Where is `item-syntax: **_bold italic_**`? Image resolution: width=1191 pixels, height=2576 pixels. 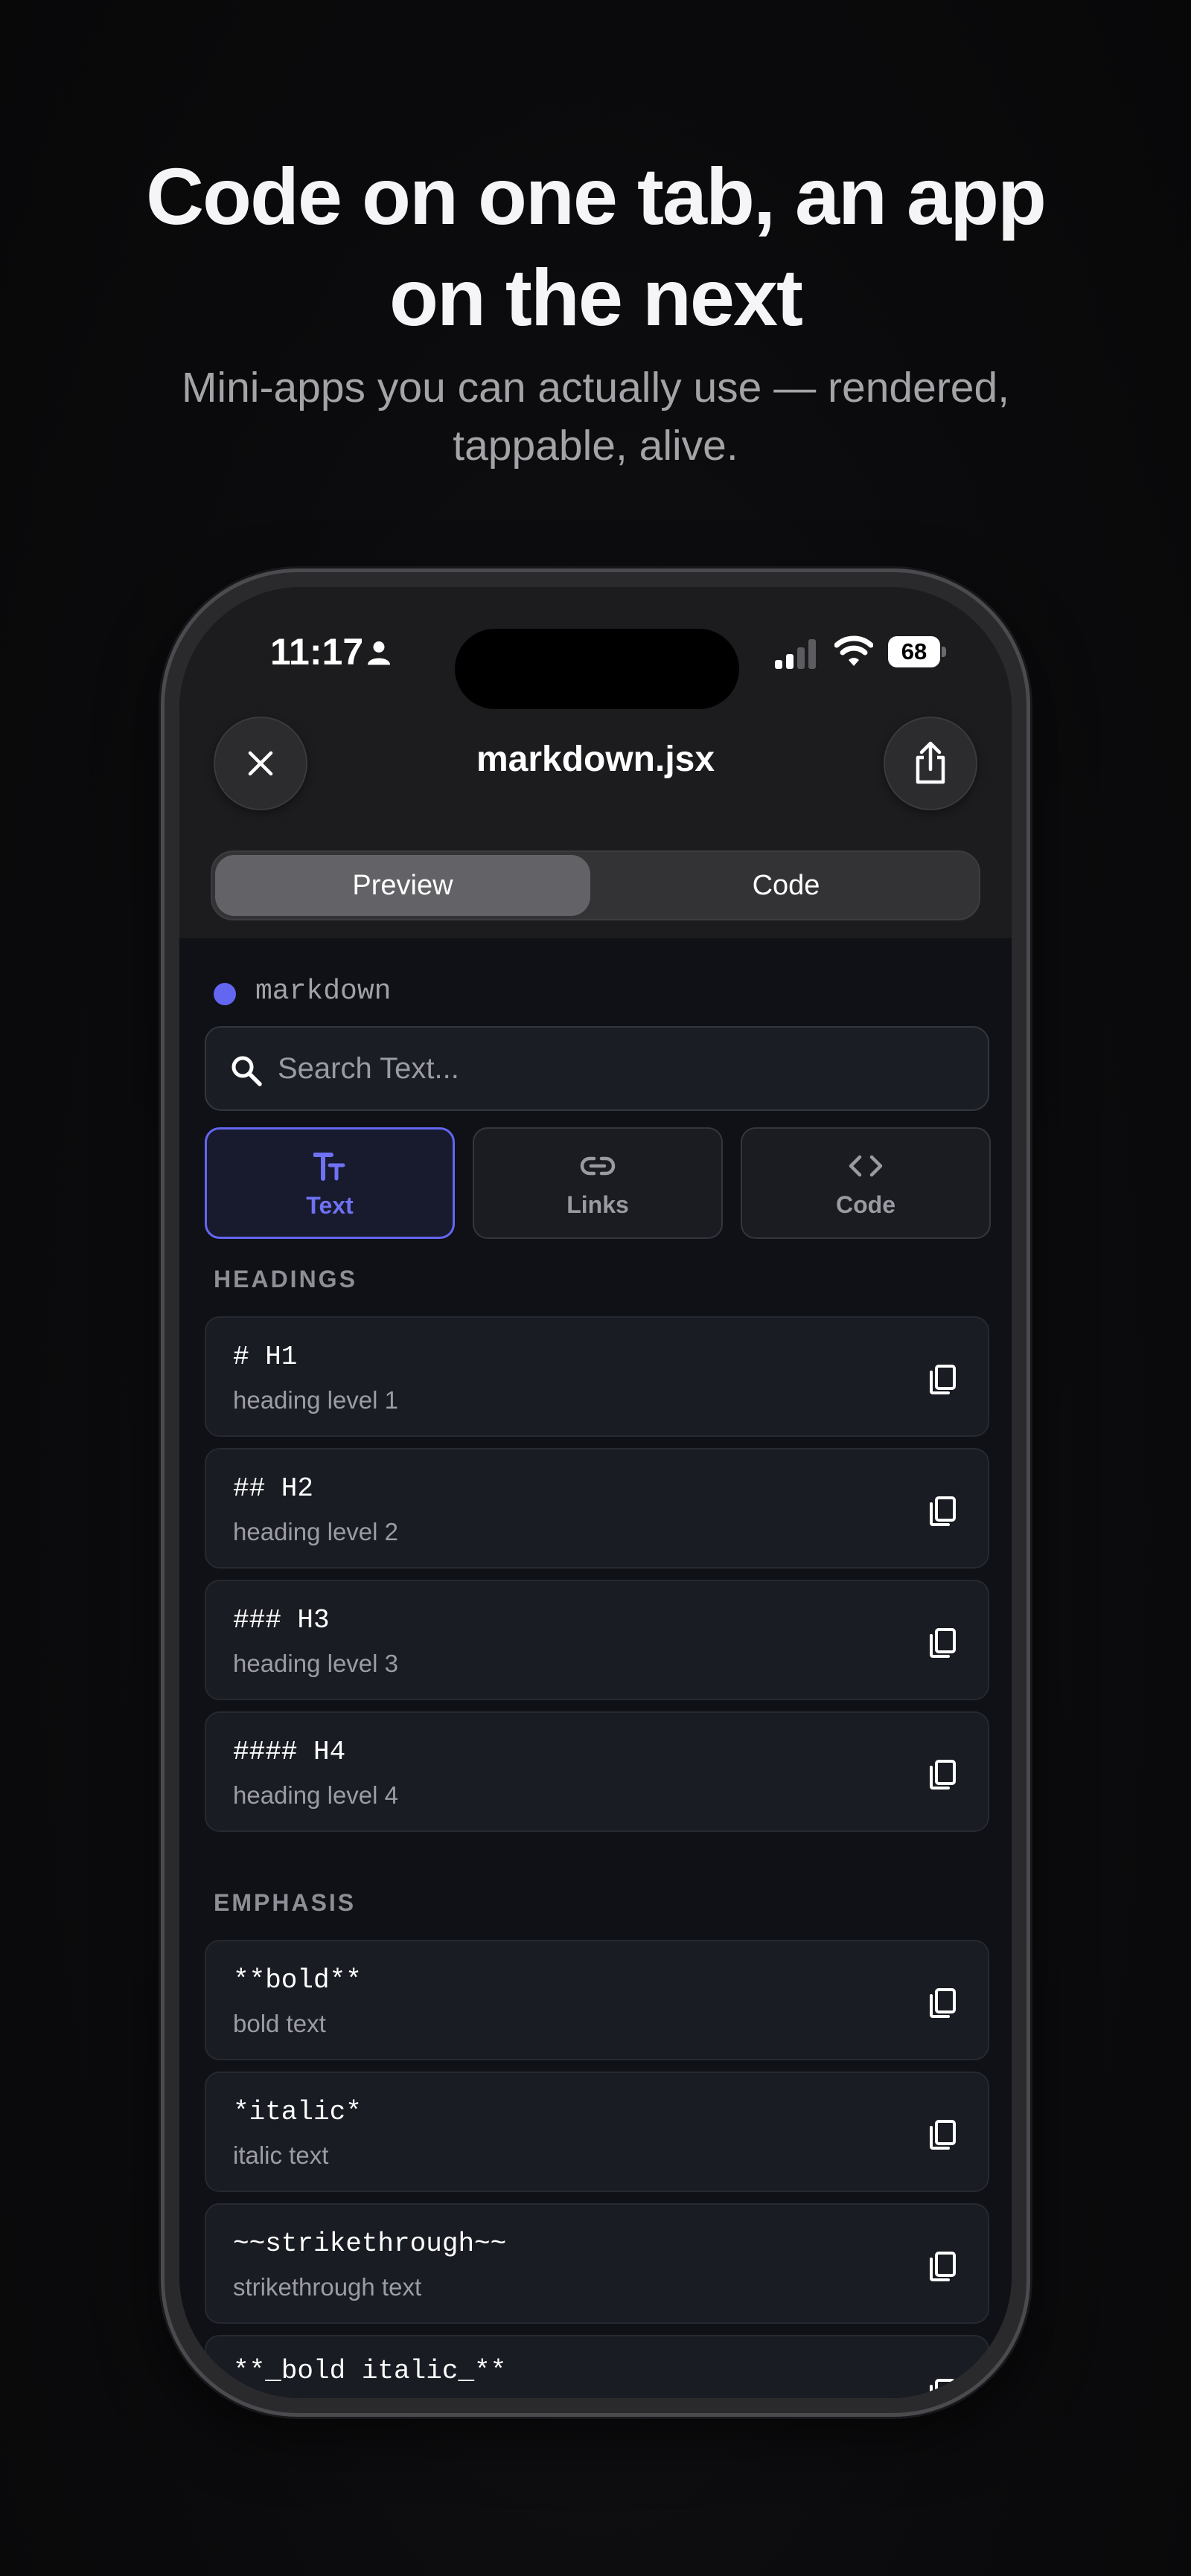 item-syntax: **_bold italic_** is located at coordinates (370, 2371).